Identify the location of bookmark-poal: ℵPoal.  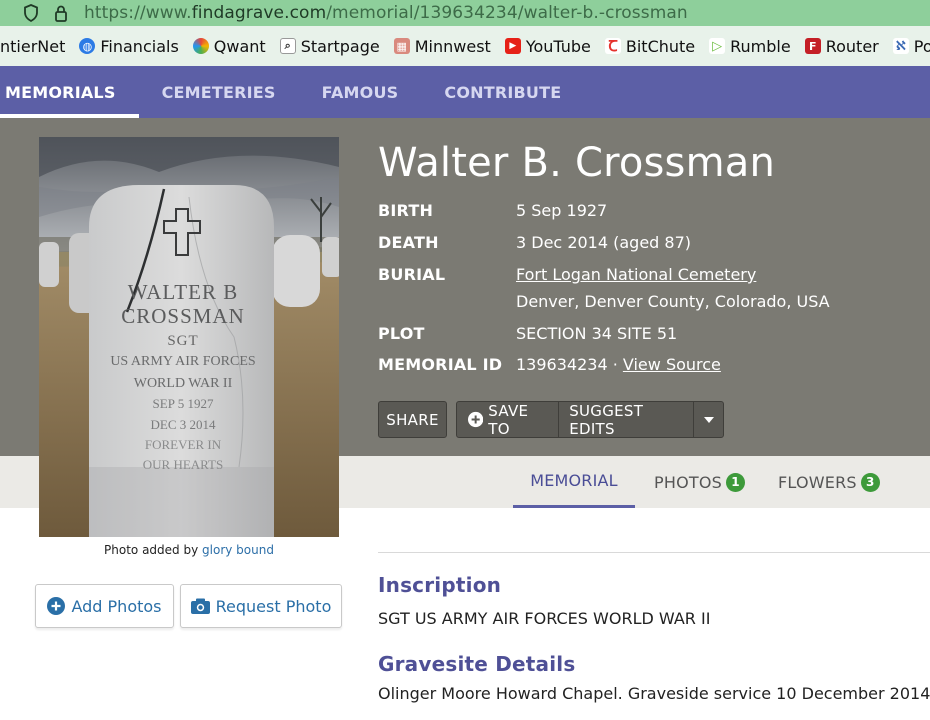
(911, 46).